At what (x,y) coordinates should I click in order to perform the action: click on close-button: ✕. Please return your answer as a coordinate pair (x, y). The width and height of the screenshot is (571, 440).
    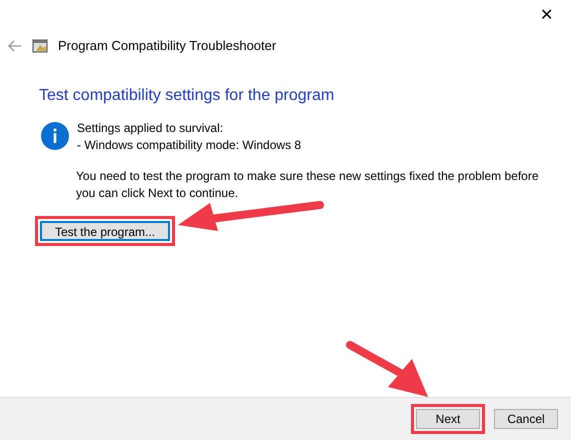
    Looking at the image, I should click on (546, 16).